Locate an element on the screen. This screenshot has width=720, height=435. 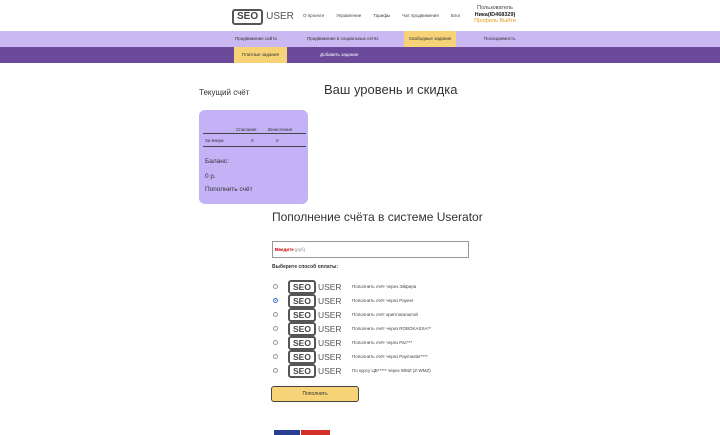
method-label: Пополнить счёт через Рас*** is located at coordinates (382, 342).